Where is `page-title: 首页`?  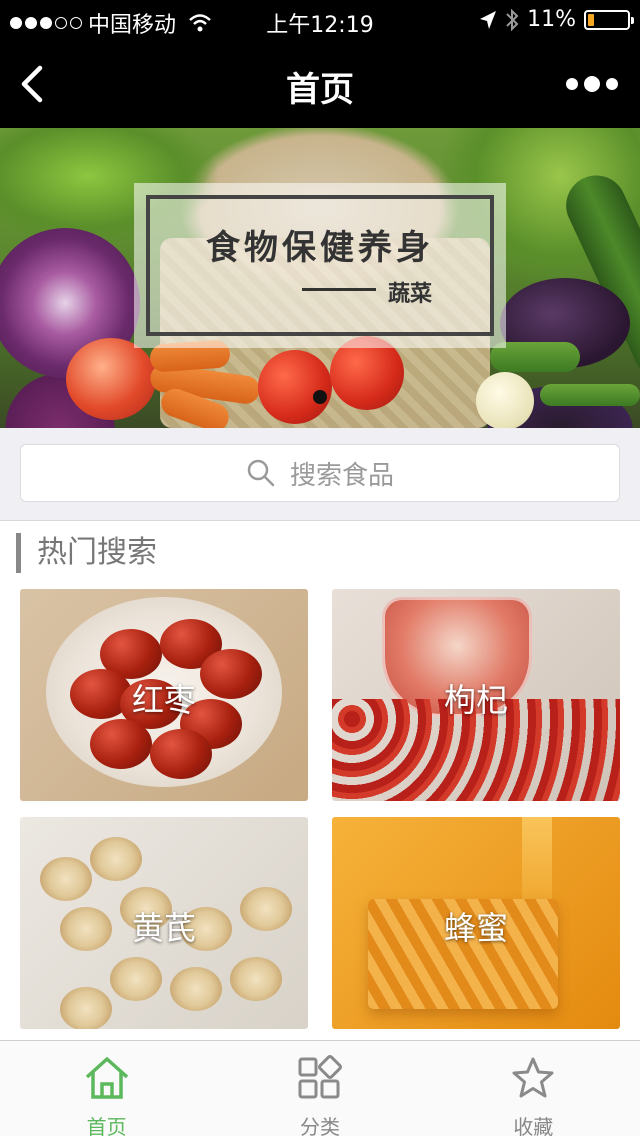 page-title: 首页 is located at coordinates (320, 90).